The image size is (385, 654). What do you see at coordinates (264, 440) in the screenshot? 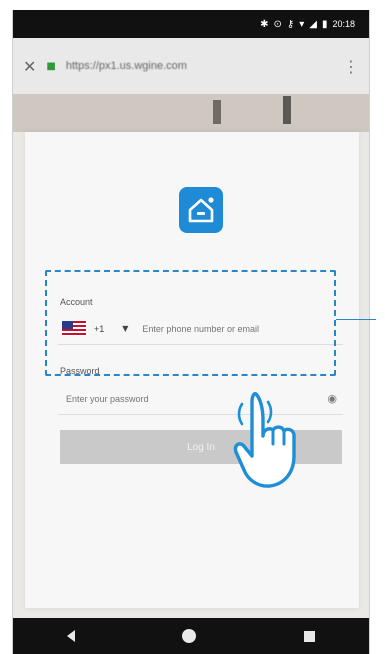
I see `tap-hand-icon` at bounding box center [264, 440].